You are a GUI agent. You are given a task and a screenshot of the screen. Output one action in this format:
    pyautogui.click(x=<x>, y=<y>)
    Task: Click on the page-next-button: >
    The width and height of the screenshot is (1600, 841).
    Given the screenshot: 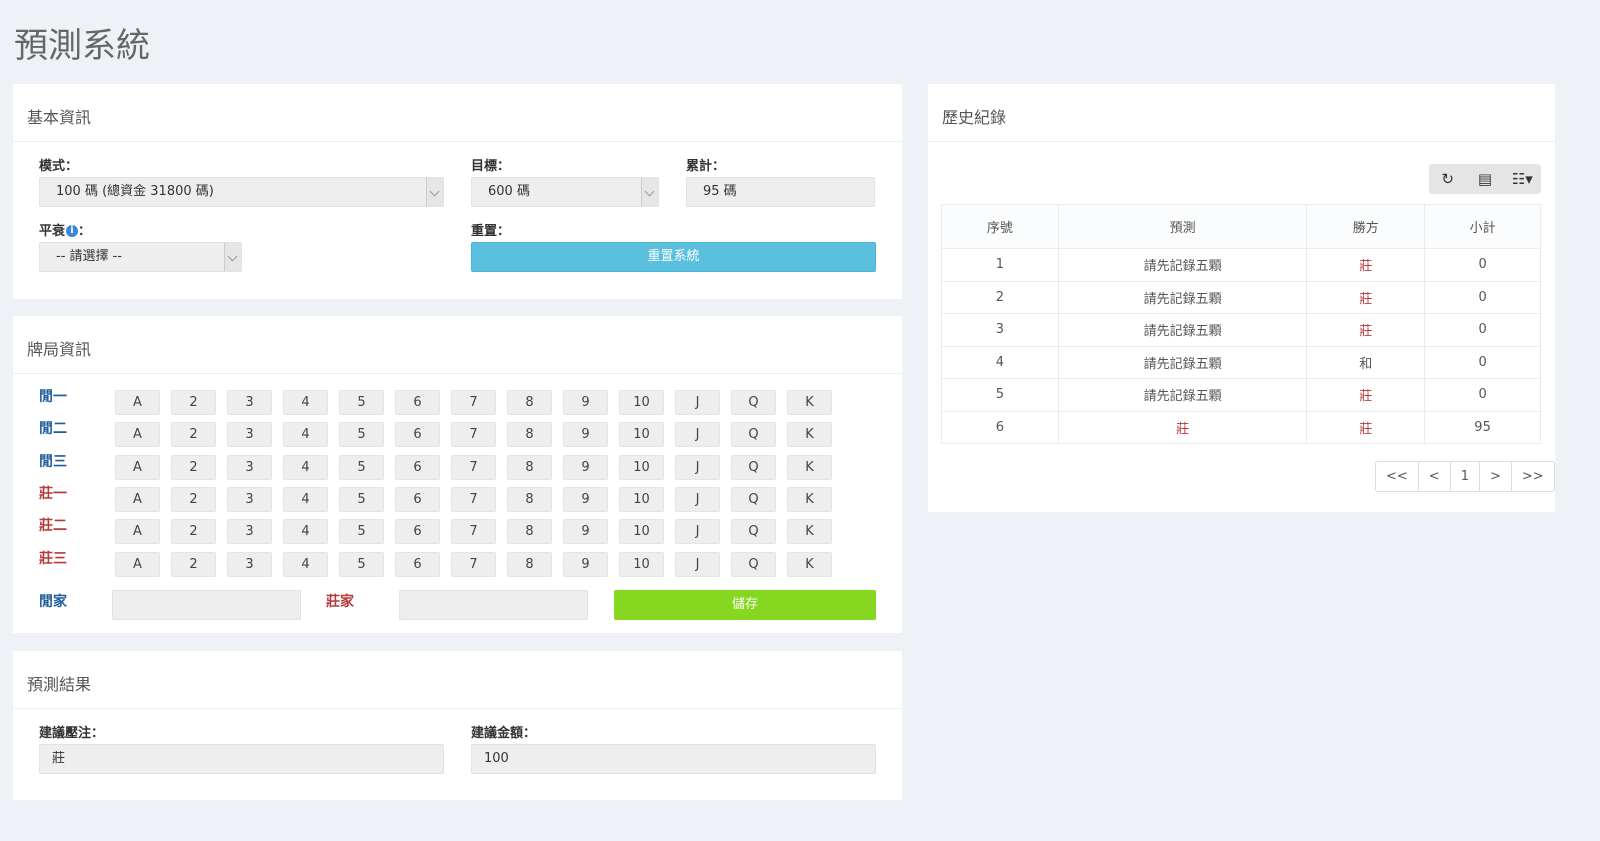 What is the action you would take?
    pyautogui.click(x=1495, y=476)
    